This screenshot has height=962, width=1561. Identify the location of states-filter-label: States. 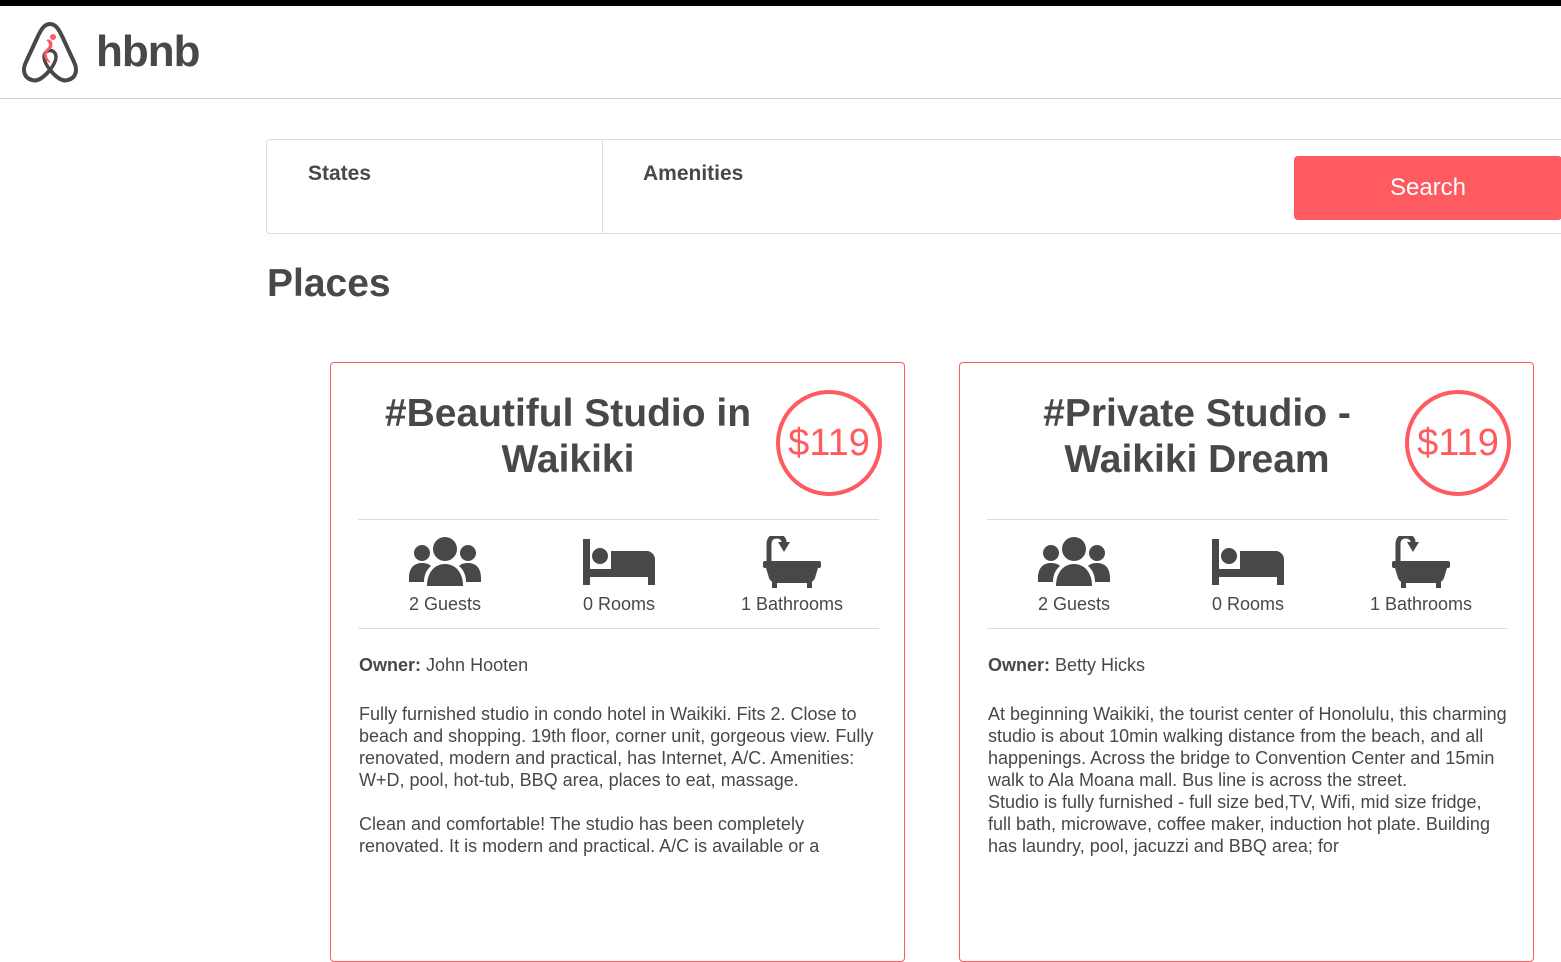
(340, 173).